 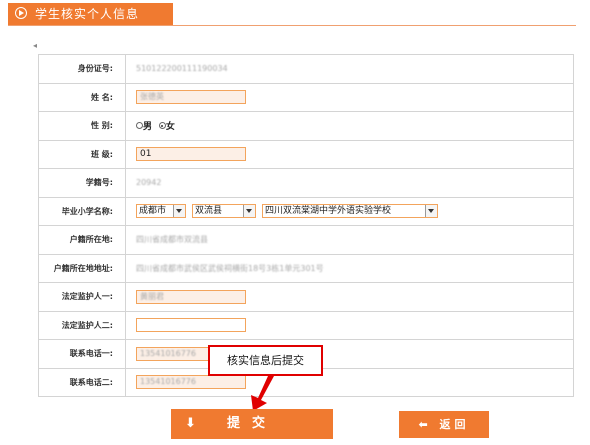 What do you see at coordinates (191, 154) in the screenshot?
I see `class-input: 01` at bounding box center [191, 154].